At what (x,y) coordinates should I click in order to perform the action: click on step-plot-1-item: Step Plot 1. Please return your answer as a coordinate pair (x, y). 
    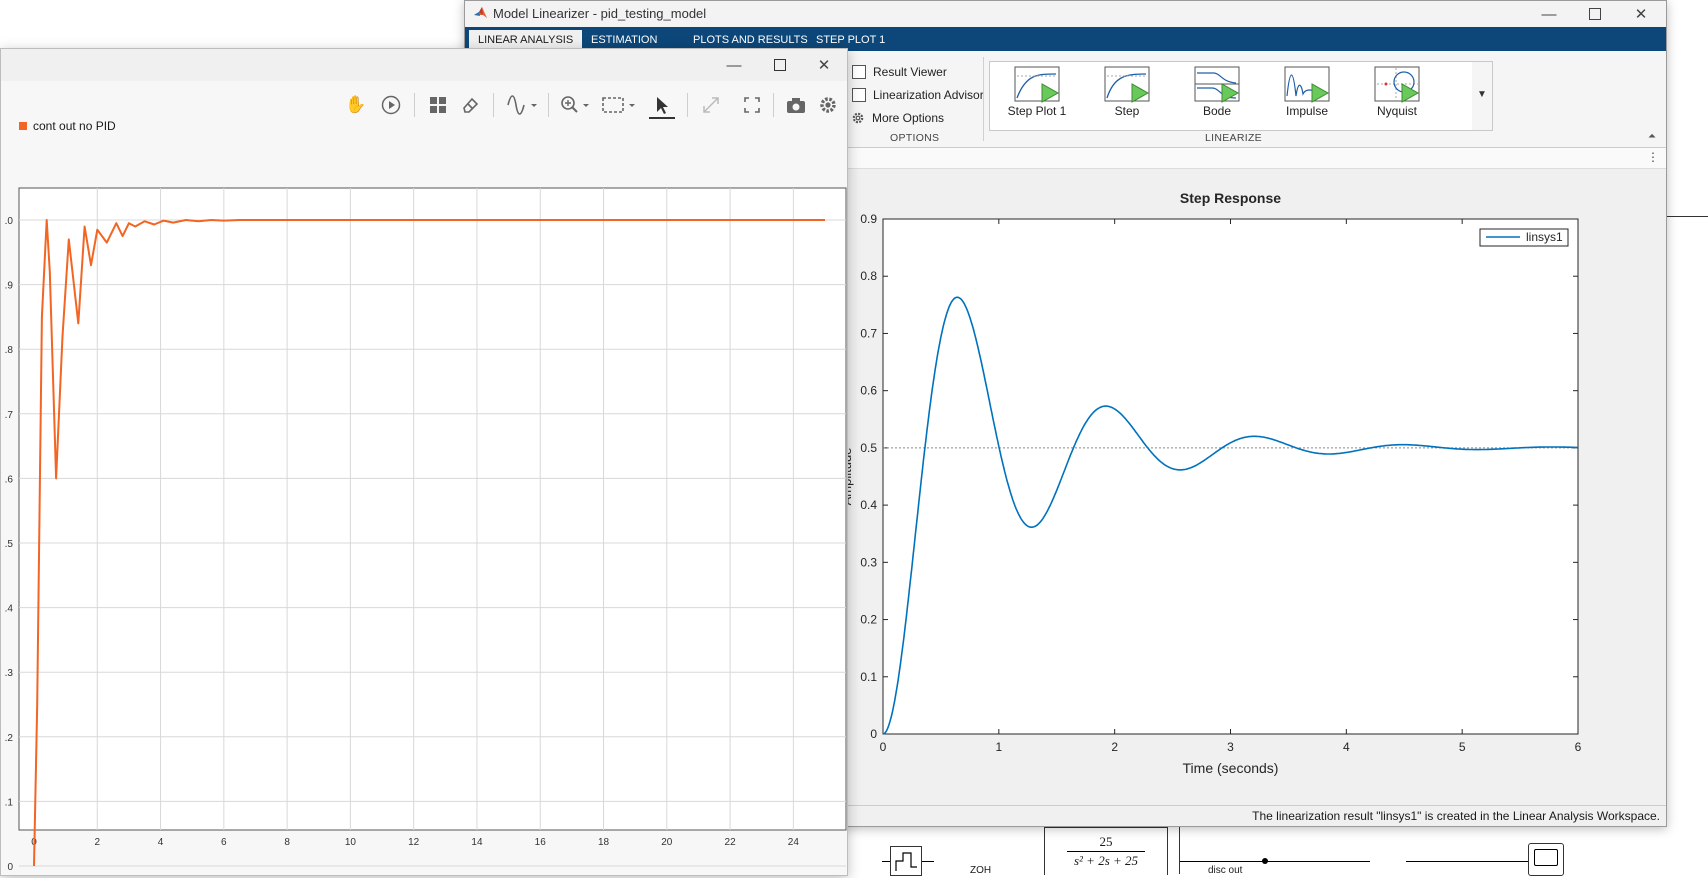
    Looking at the image, I should click on (1037, 96).